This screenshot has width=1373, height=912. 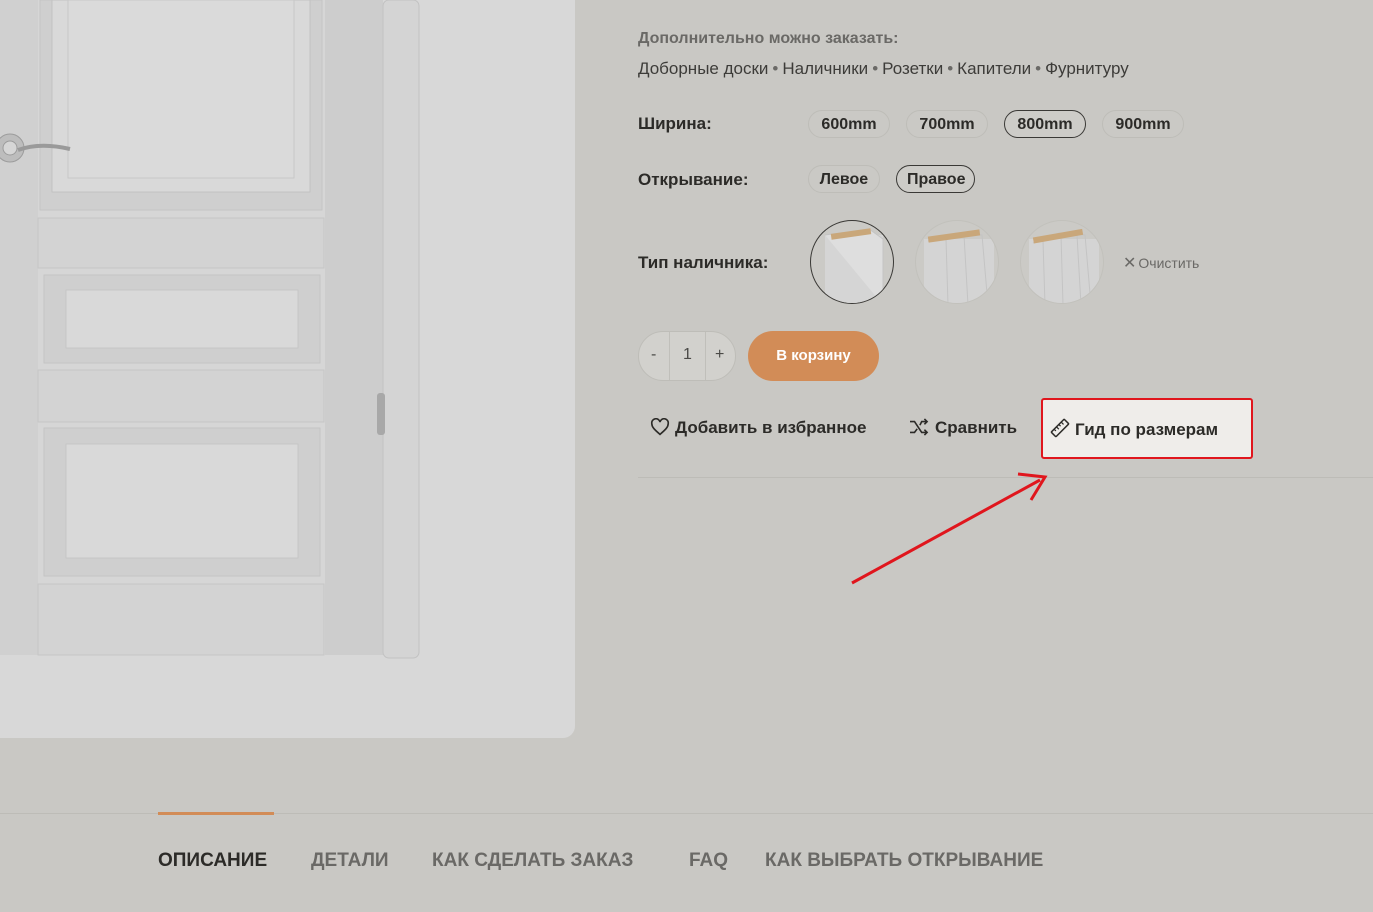 What do you see at coordinates (949, 528) in the screenshot?
I see `annotation-arrow` at bounding box center [949, 528].